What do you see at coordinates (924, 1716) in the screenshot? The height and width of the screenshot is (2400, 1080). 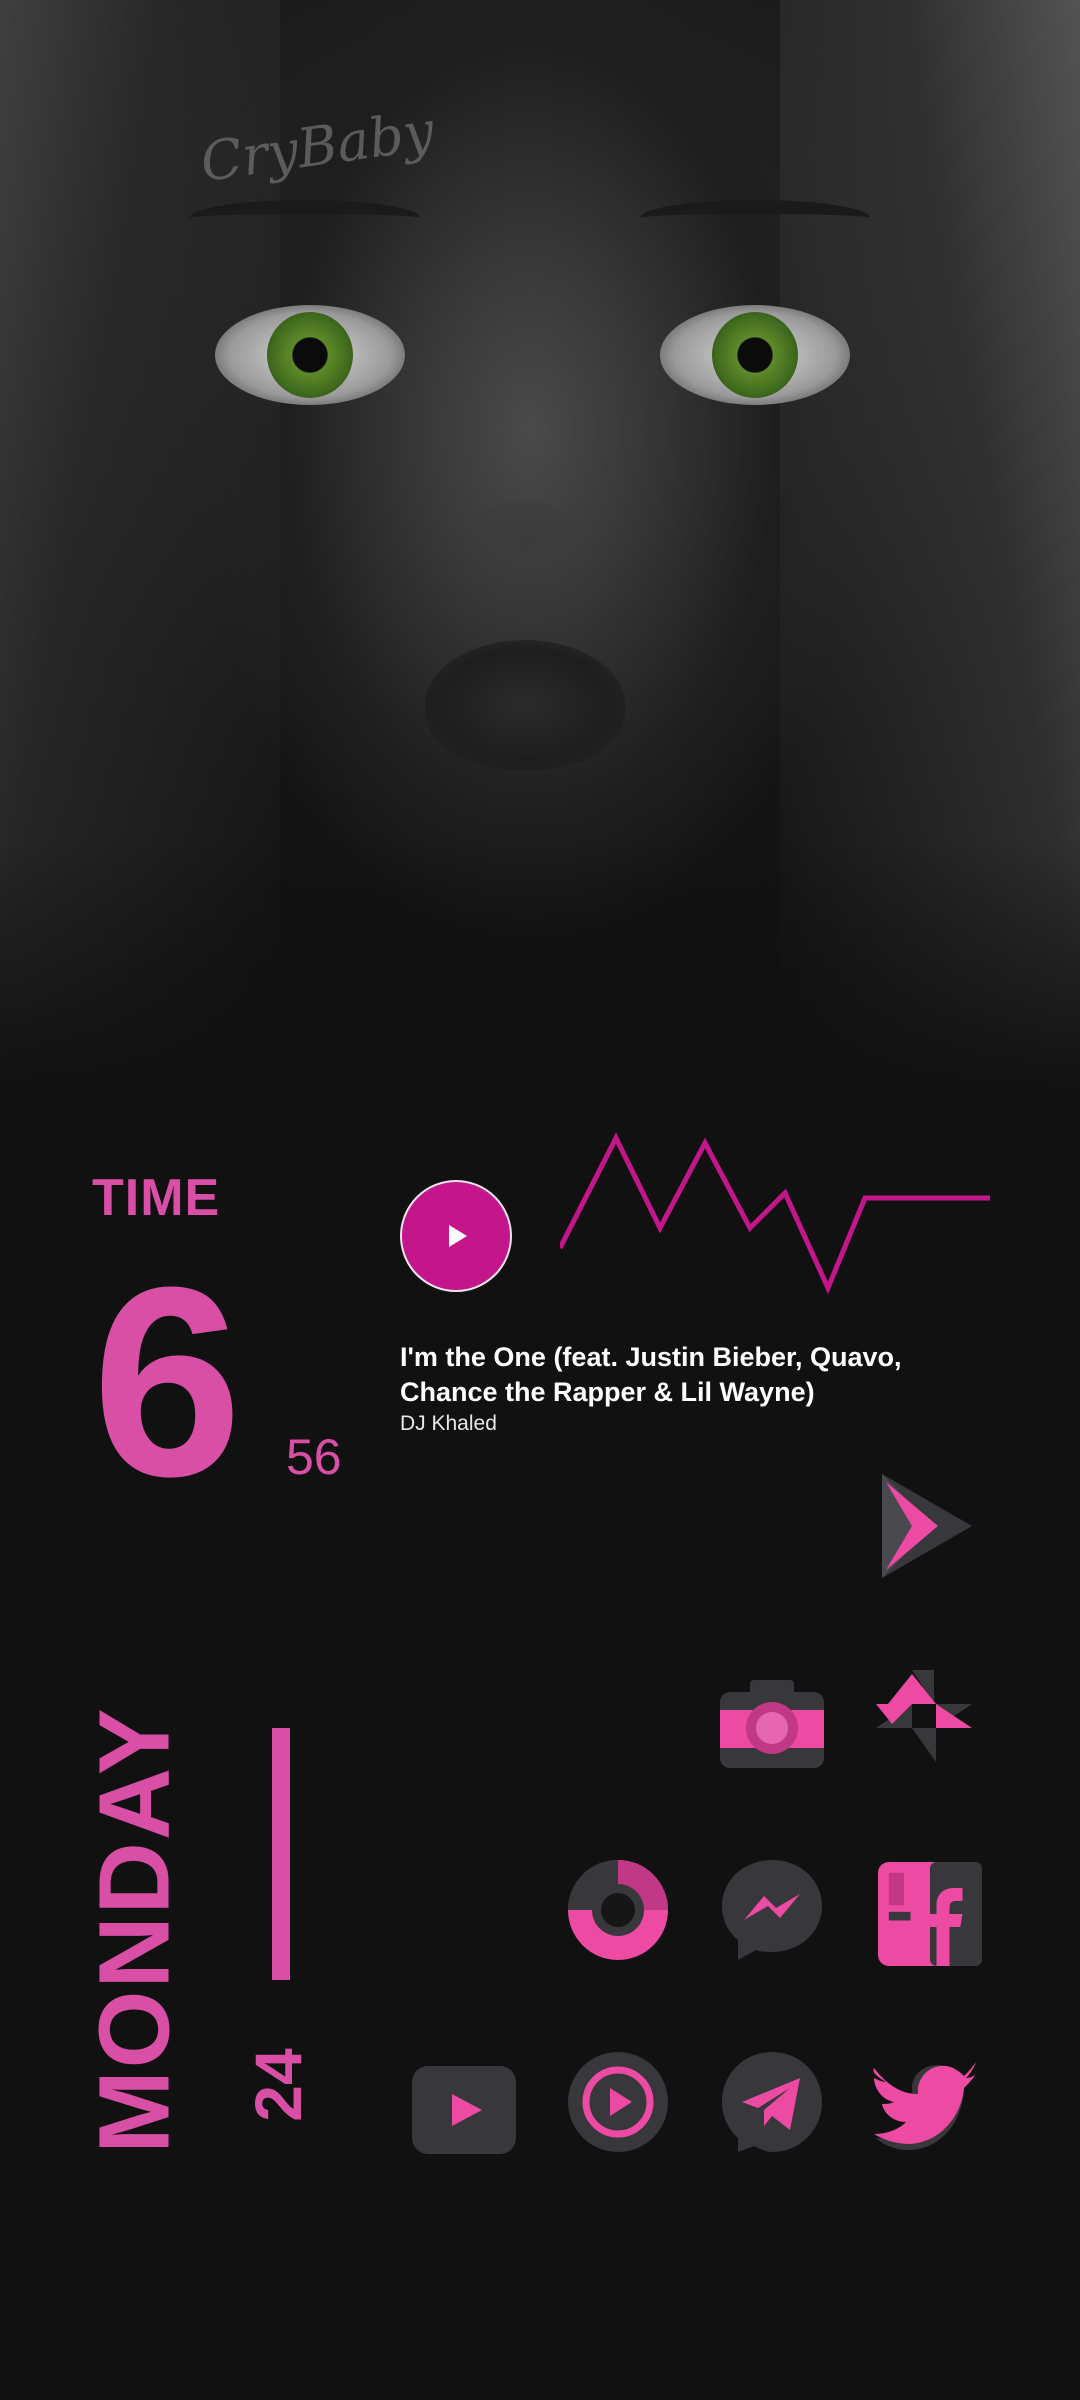 I see `photos-icon` at bounding box center [924, 1716].